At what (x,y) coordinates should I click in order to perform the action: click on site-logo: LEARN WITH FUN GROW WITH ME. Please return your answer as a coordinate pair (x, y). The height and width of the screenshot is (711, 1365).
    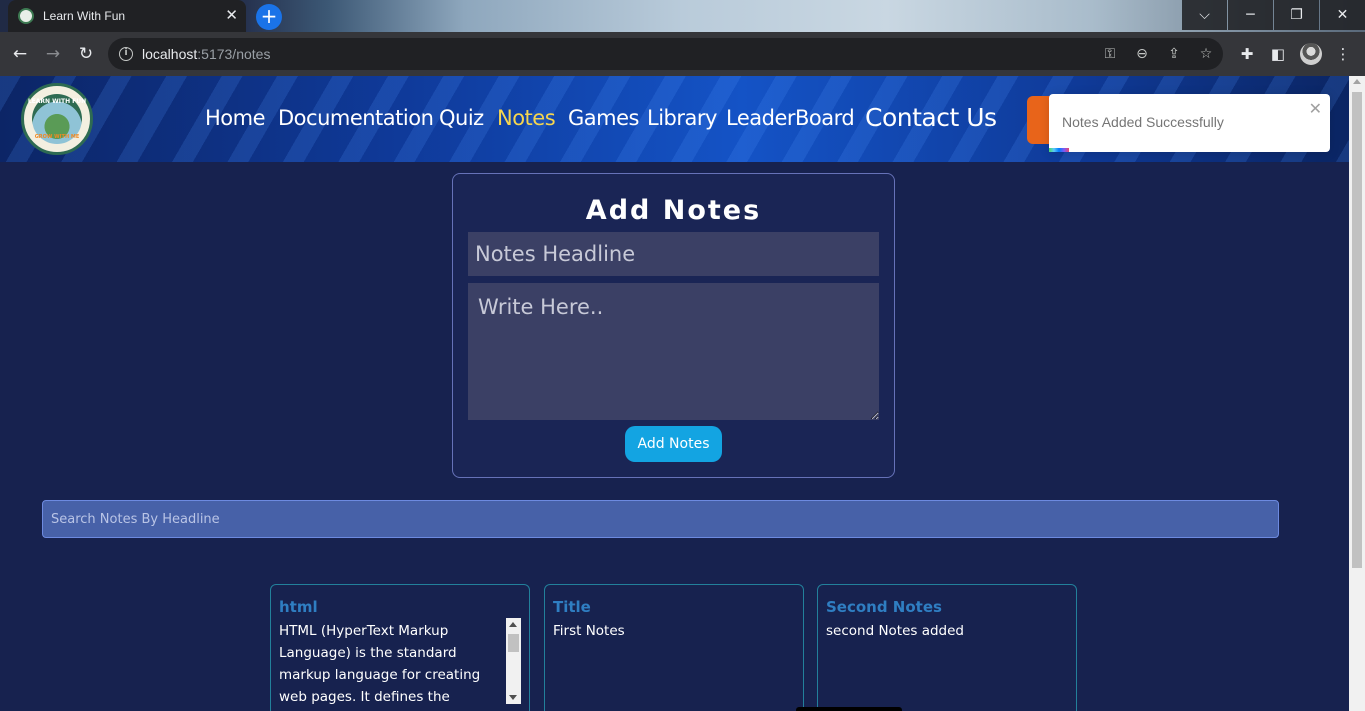
    Looking at the image, I should click on (57, 119).